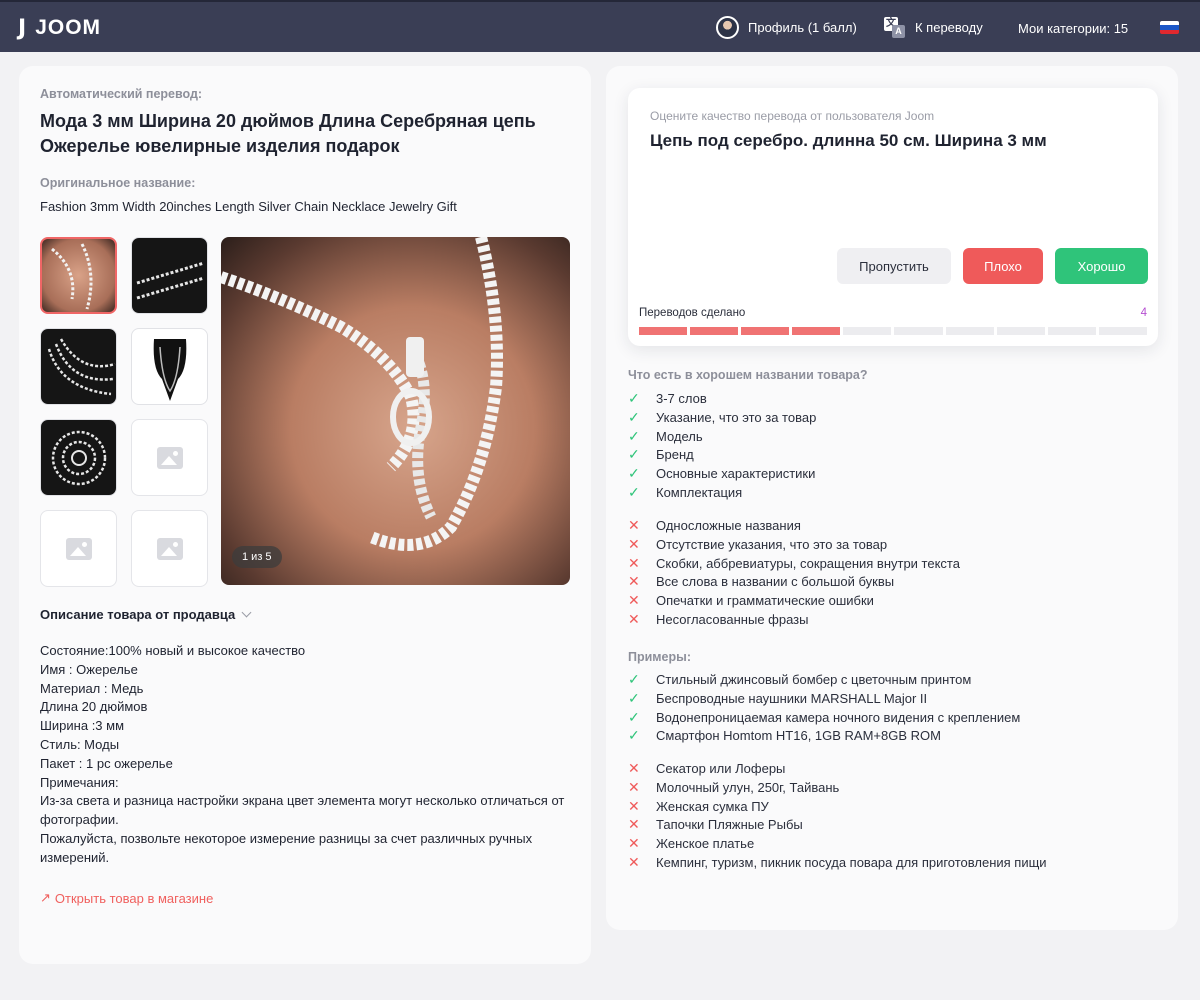 Image resolution: width=1200 pixels, height=1000 pixels. What do you see at coordinates (675, 455) in the screenshot?
I see `rule-text: Бренд` at bounding box center [675, 455].